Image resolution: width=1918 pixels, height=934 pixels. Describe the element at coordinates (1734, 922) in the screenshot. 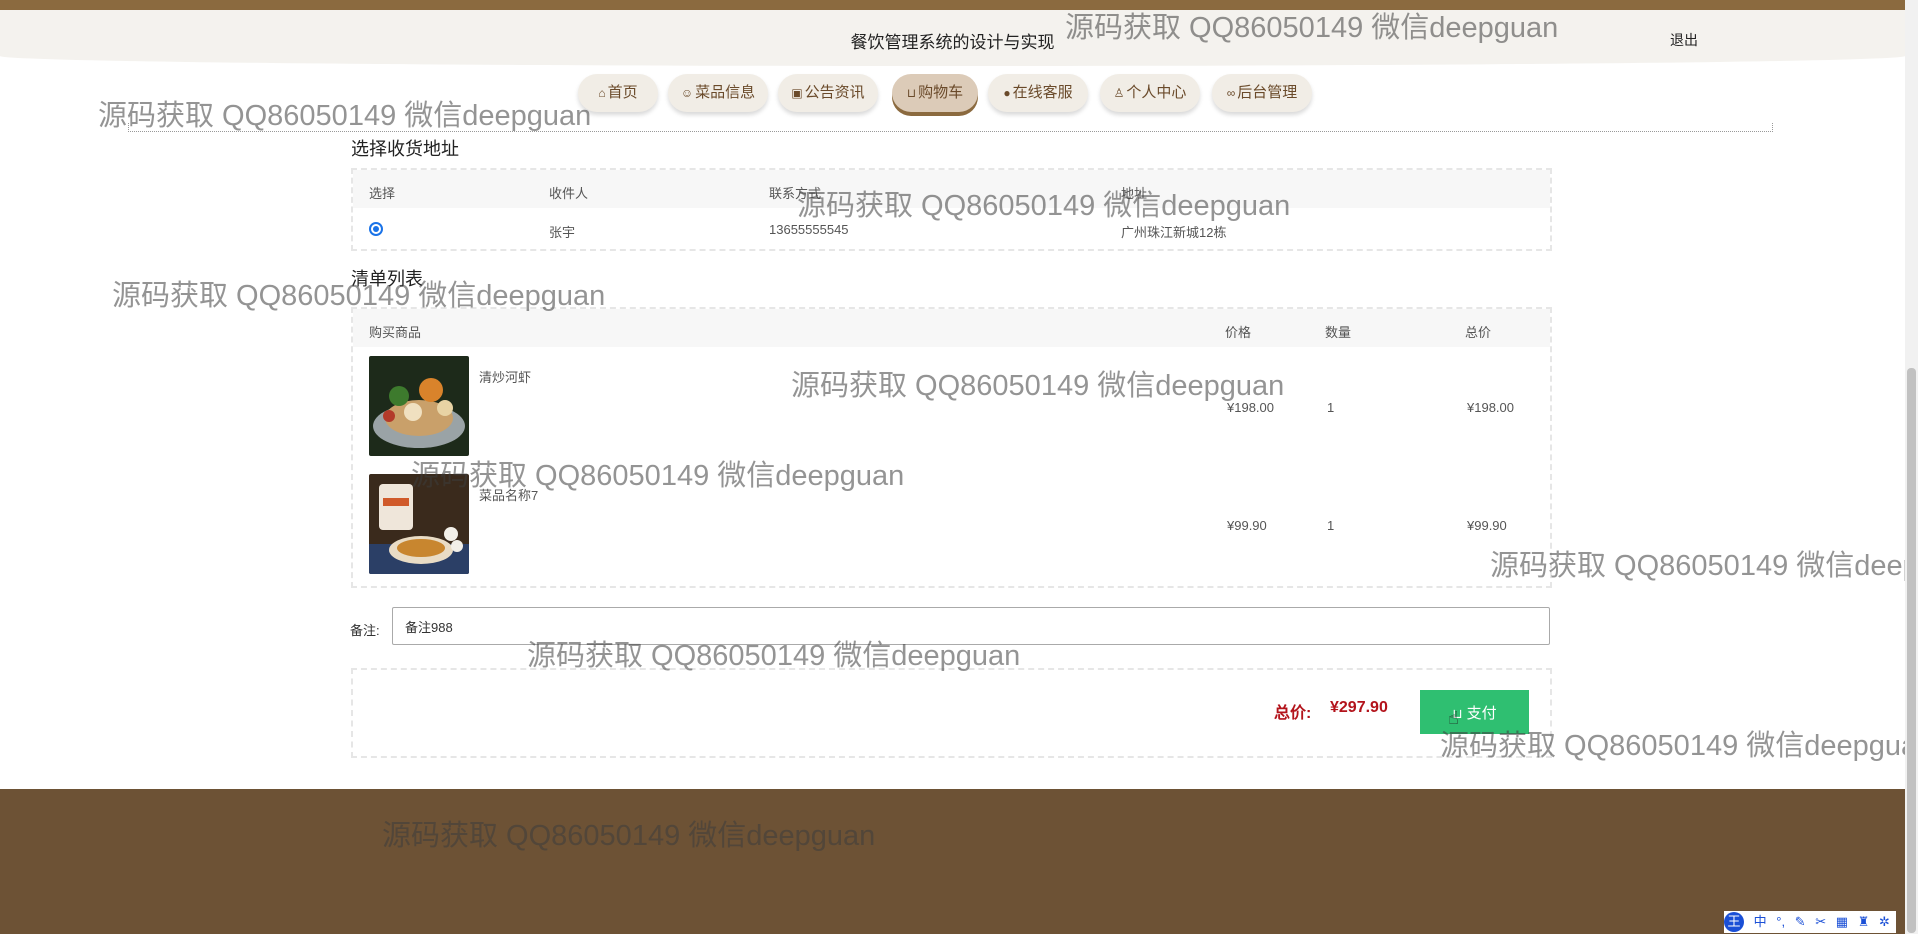

I see `ime-logo-icon: 王` at that location.